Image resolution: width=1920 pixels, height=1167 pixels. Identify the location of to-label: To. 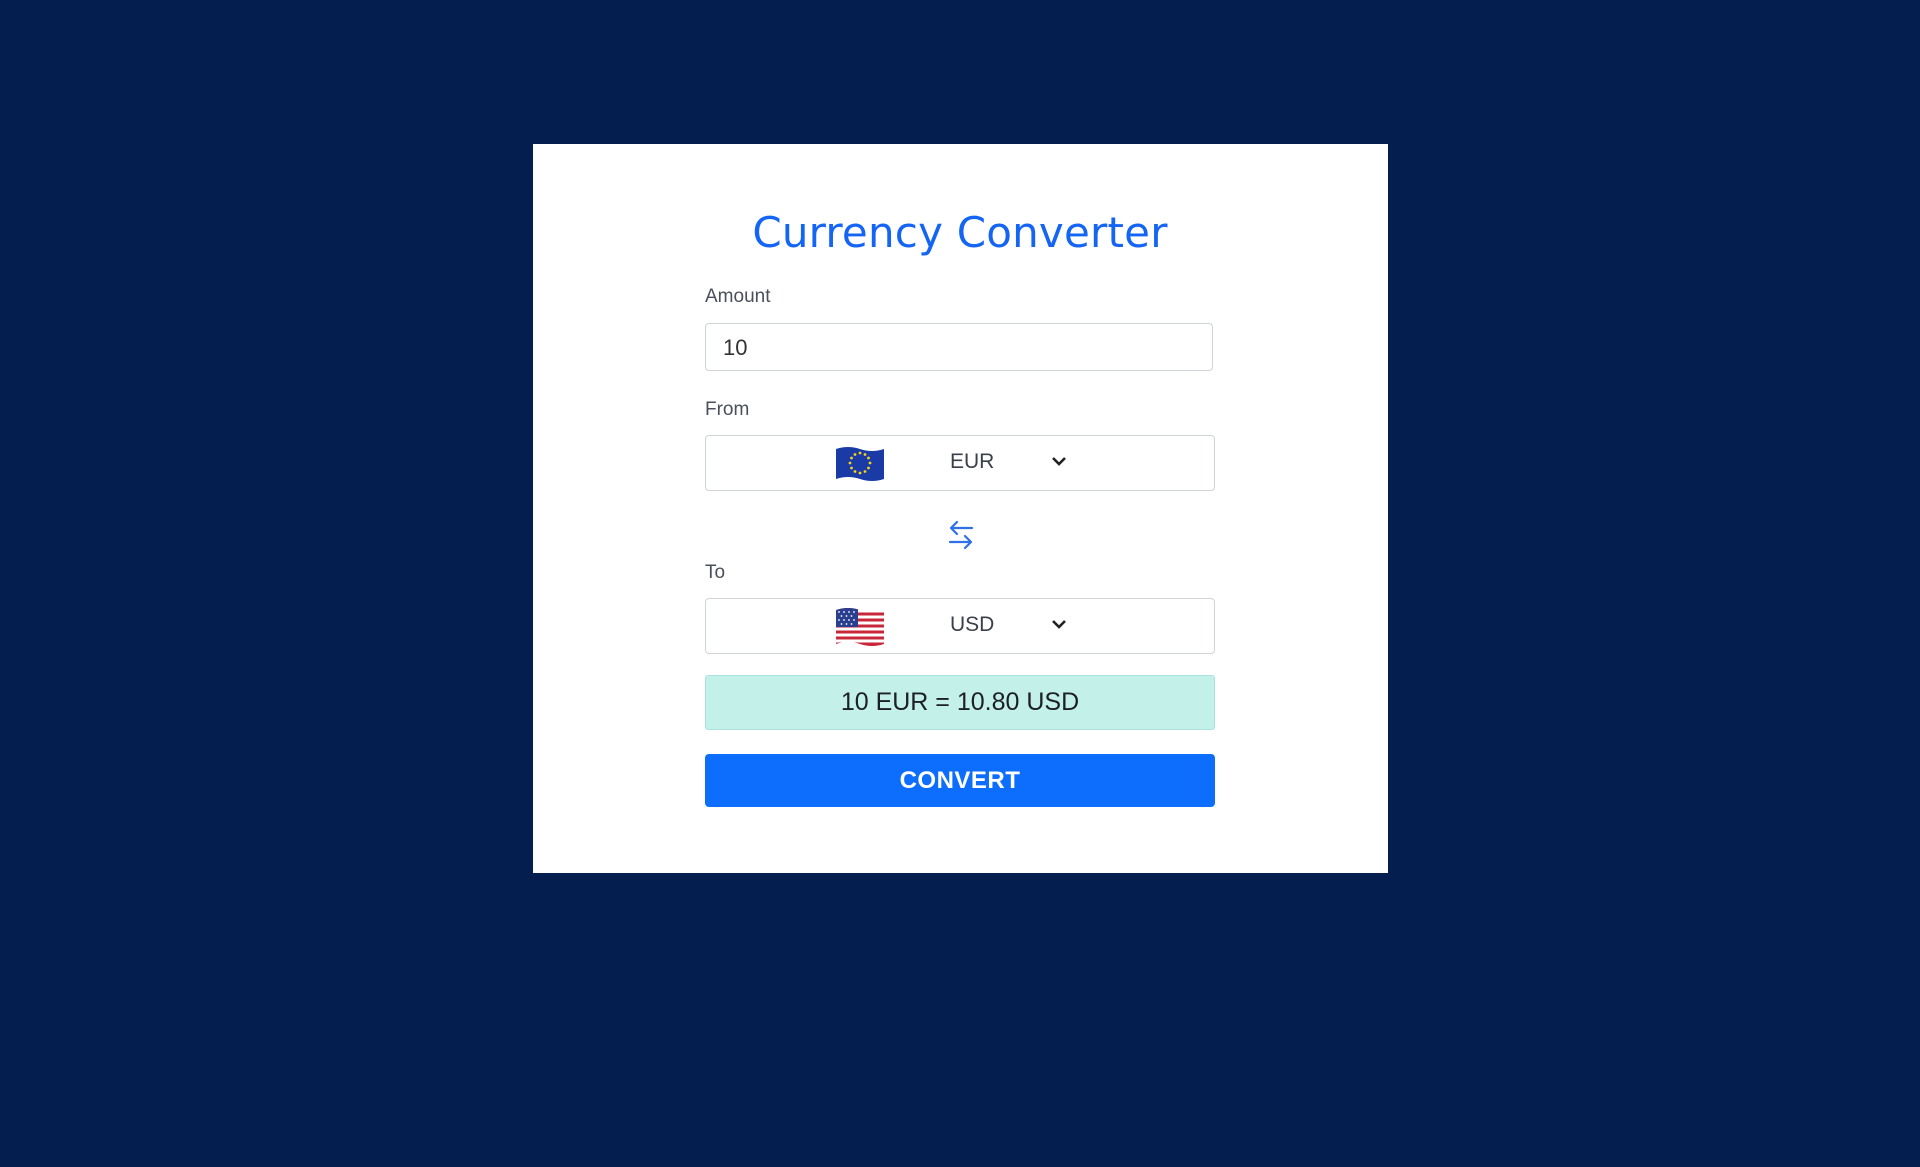
(715, 572).